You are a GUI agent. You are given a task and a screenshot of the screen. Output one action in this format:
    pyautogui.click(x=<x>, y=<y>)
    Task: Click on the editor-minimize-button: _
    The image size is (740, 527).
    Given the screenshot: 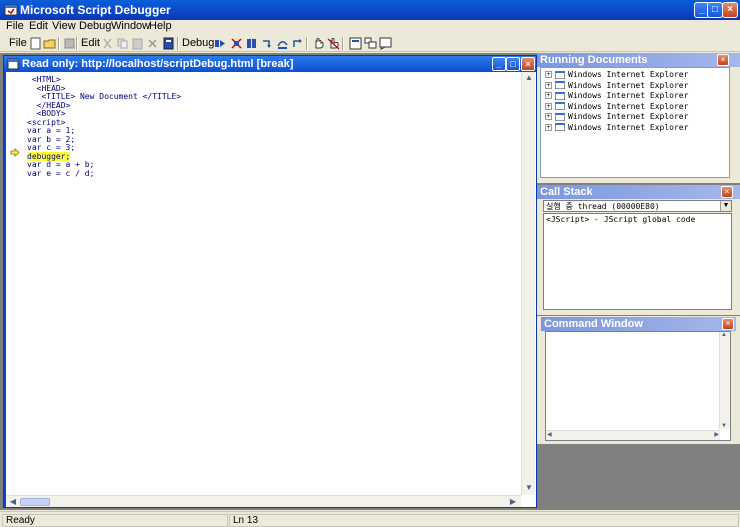 What is the action you would take?
    pyautogui.click(x=499, y=64)
    